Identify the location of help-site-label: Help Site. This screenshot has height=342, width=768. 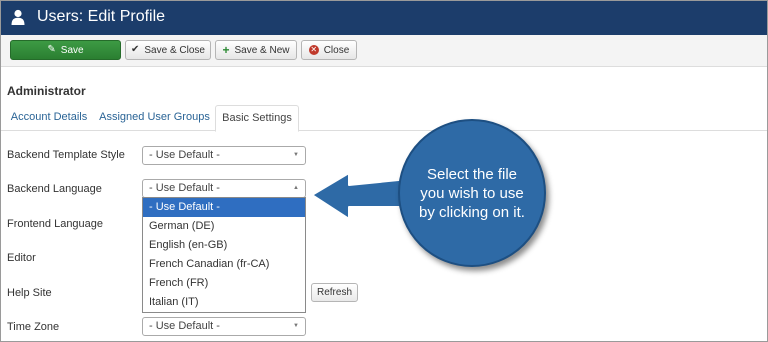
(29, 293).